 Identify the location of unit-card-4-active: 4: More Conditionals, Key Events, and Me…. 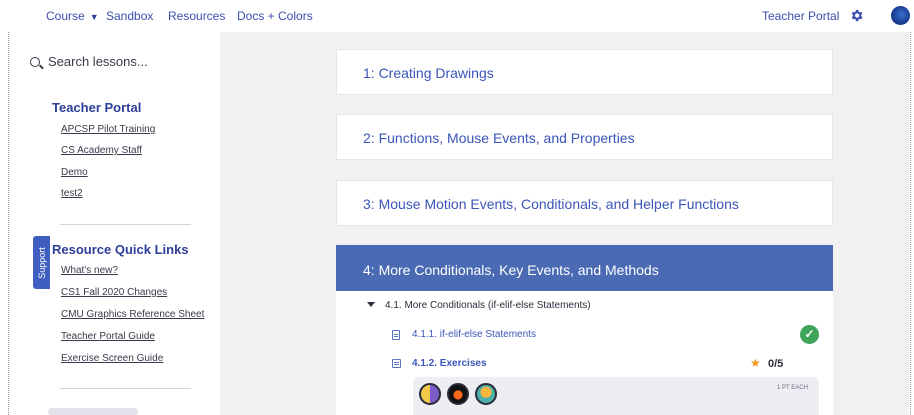
(584, 268).